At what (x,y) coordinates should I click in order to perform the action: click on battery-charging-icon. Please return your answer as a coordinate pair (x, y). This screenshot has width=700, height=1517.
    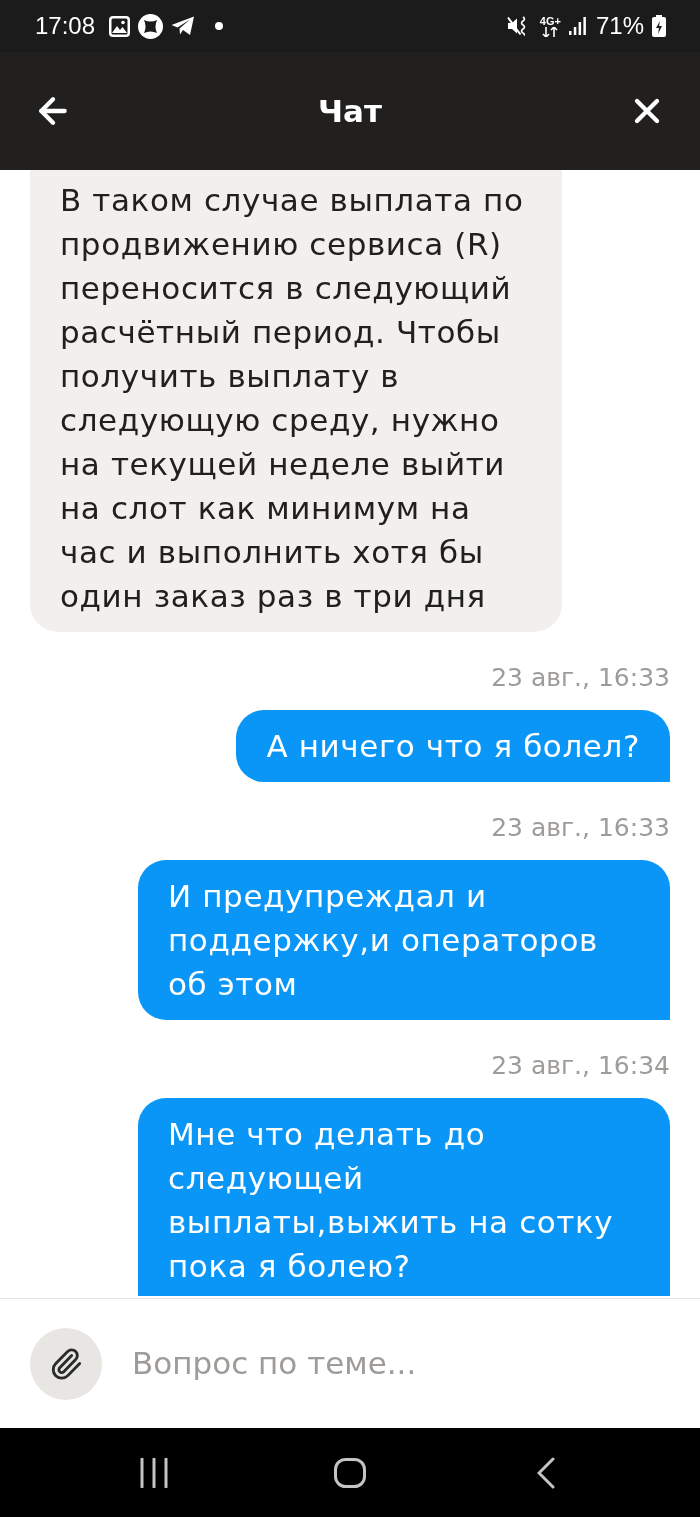
    Looking at the image, I should click on (659, 26).